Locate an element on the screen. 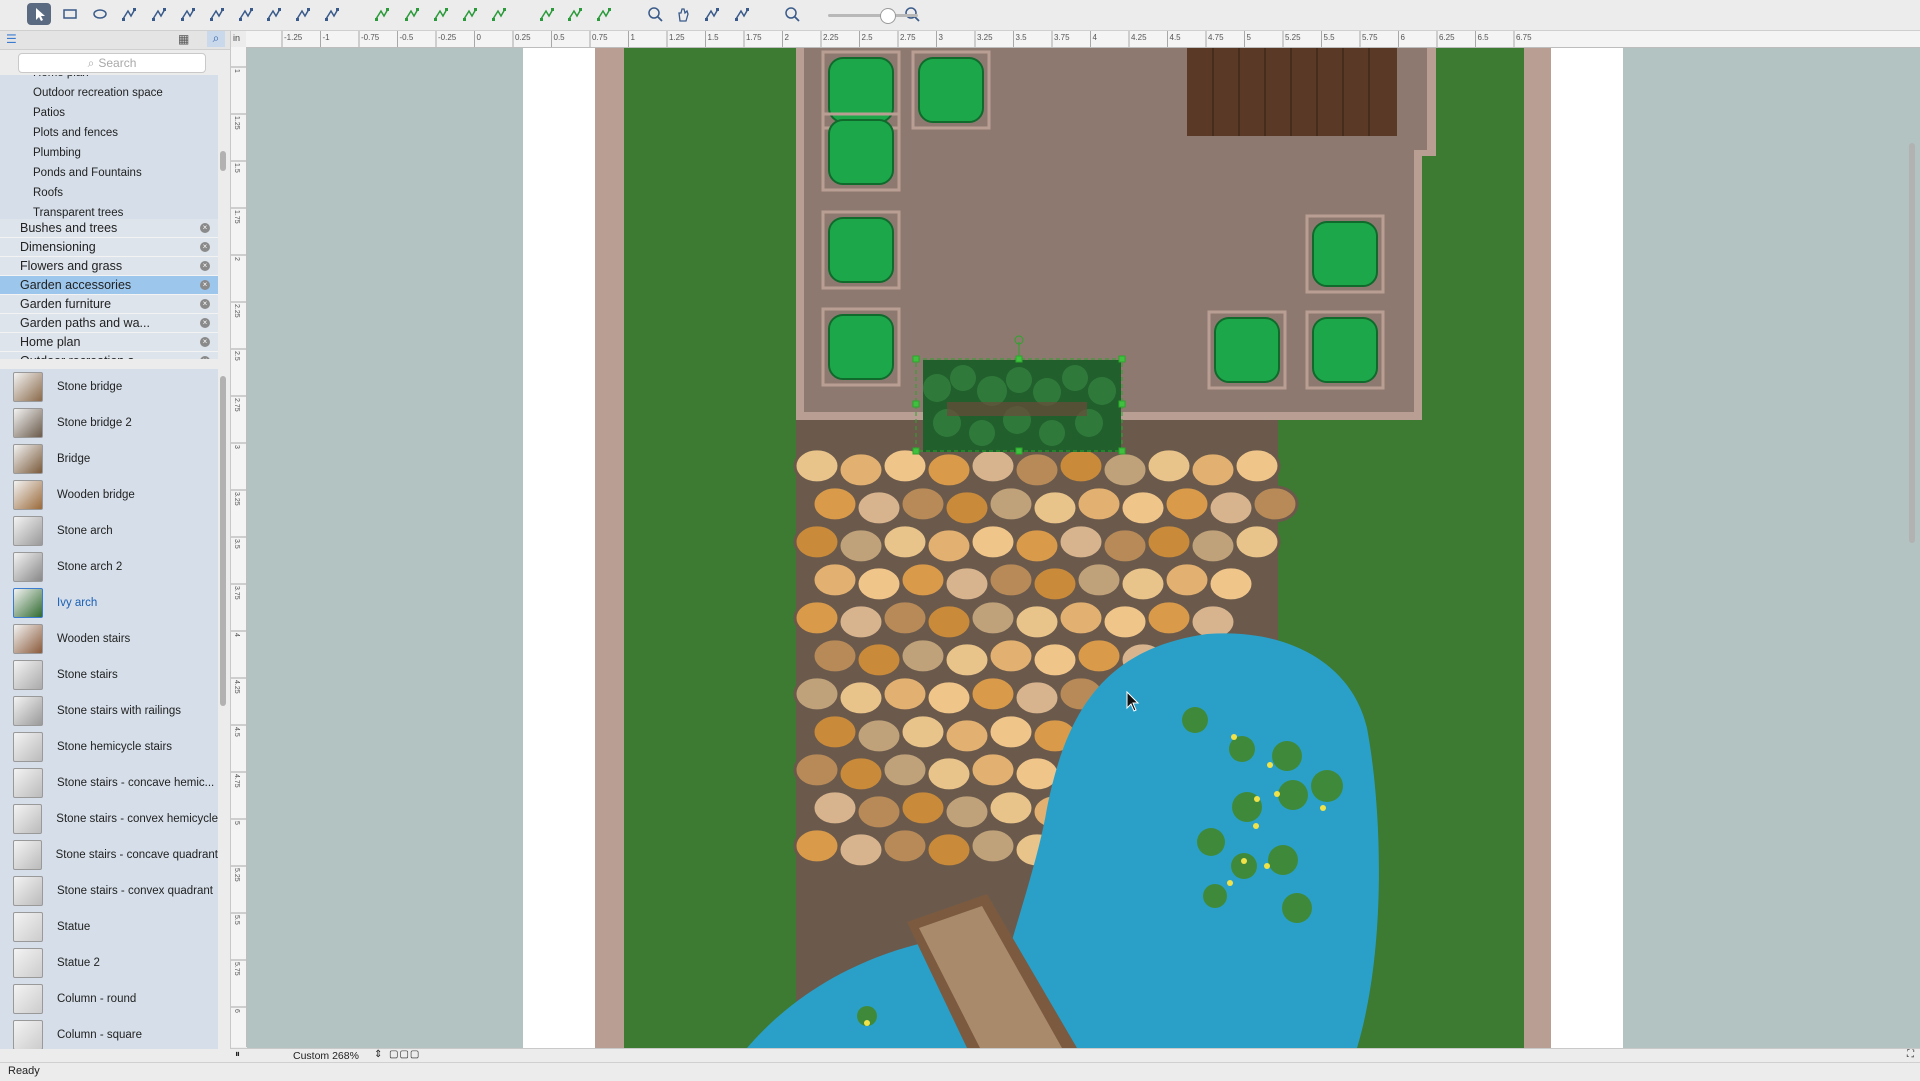  shape-item: Column - square is located at coordinates (109, 1033).